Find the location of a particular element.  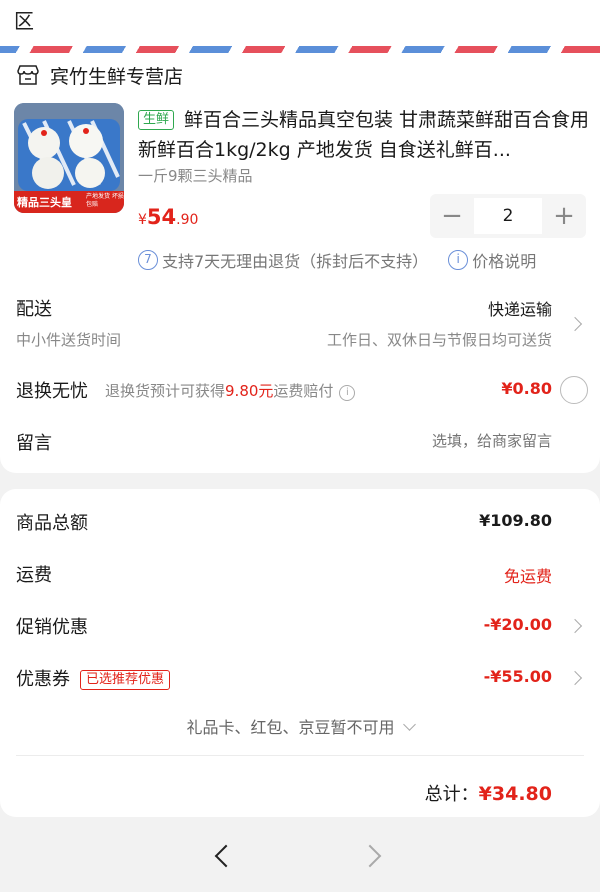

increase-button: + is located at coordinates (564, 216).